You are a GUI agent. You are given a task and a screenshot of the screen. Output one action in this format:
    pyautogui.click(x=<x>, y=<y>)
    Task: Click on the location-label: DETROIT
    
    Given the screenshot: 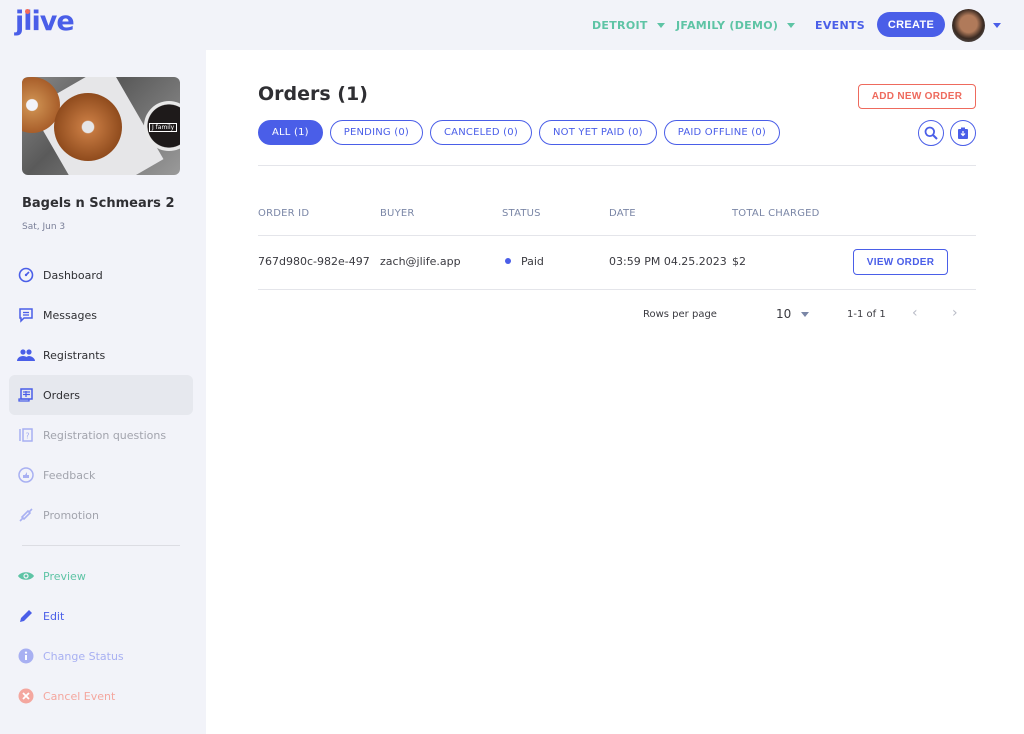 What is the action you would take?
    pyautogui.click(x=620, y=25)
    